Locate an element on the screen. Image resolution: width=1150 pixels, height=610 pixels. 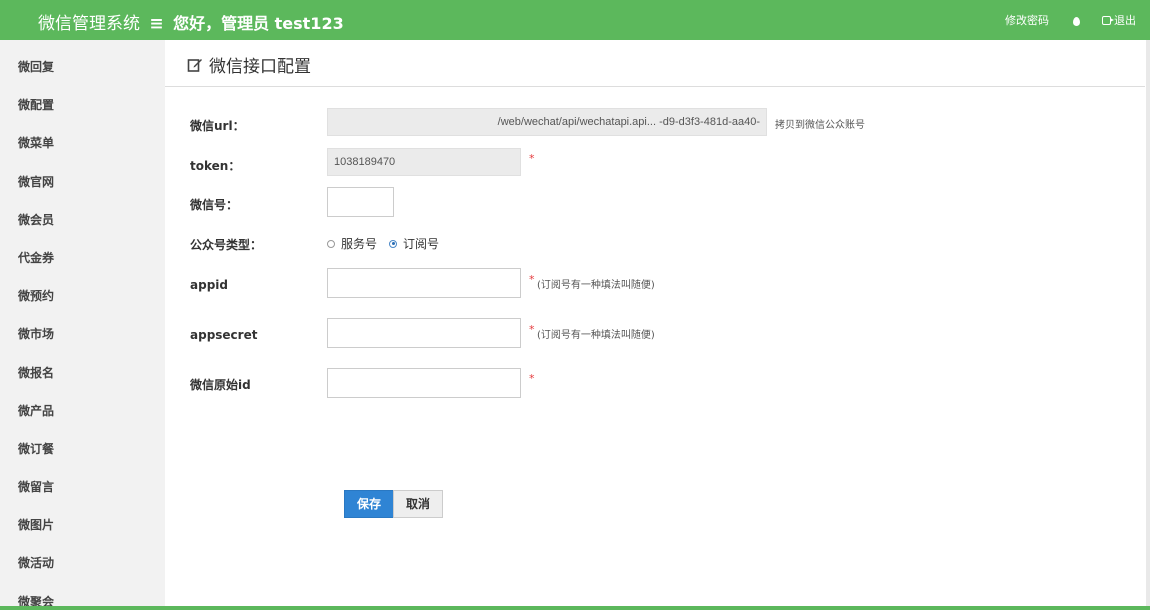
sidebar-item: 微会员 is located at coordinates (82, 220).